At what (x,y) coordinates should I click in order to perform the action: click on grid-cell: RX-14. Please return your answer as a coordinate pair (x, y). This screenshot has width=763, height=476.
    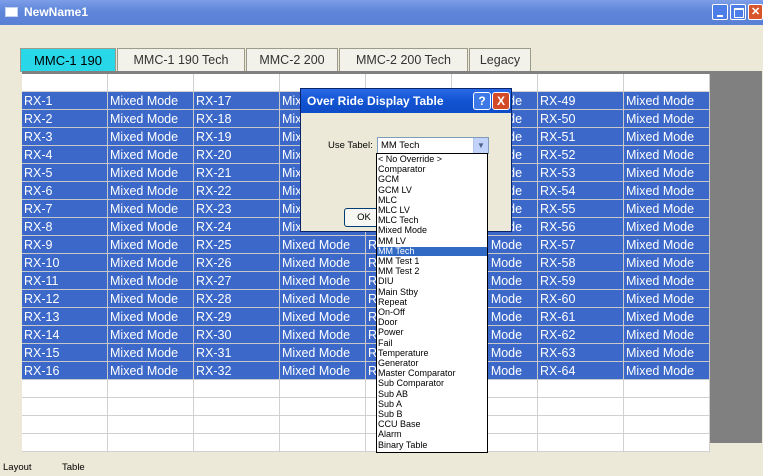
    Looking at the image, I should click on (65, 335).